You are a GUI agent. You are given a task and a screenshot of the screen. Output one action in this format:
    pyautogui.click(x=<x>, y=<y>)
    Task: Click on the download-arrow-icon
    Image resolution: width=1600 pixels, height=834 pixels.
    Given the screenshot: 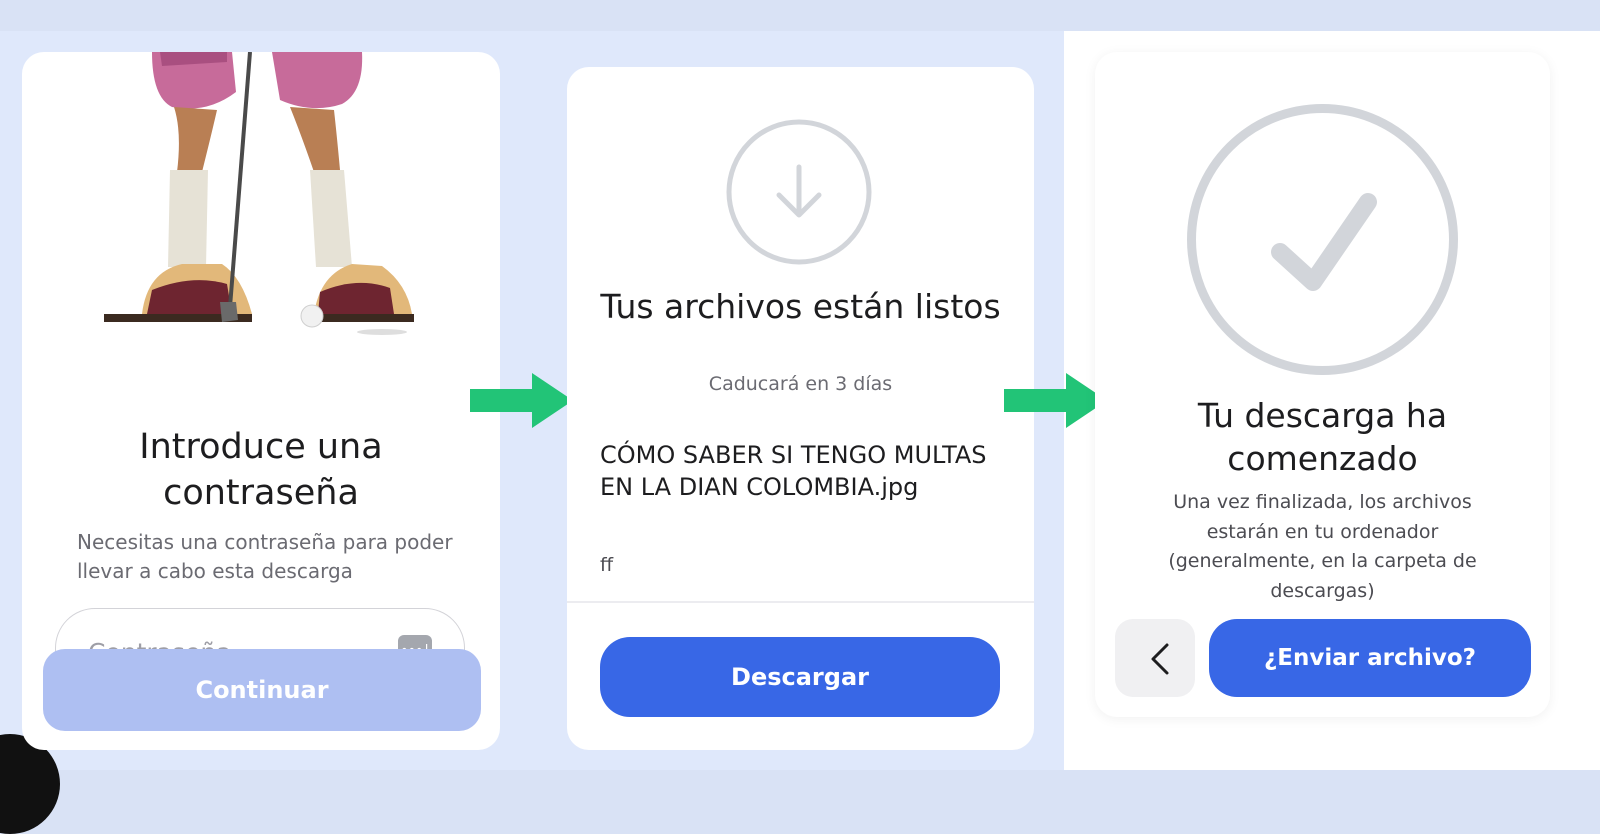 What is the action you would take?
    pyautogui.click(x=799, y=192)
    